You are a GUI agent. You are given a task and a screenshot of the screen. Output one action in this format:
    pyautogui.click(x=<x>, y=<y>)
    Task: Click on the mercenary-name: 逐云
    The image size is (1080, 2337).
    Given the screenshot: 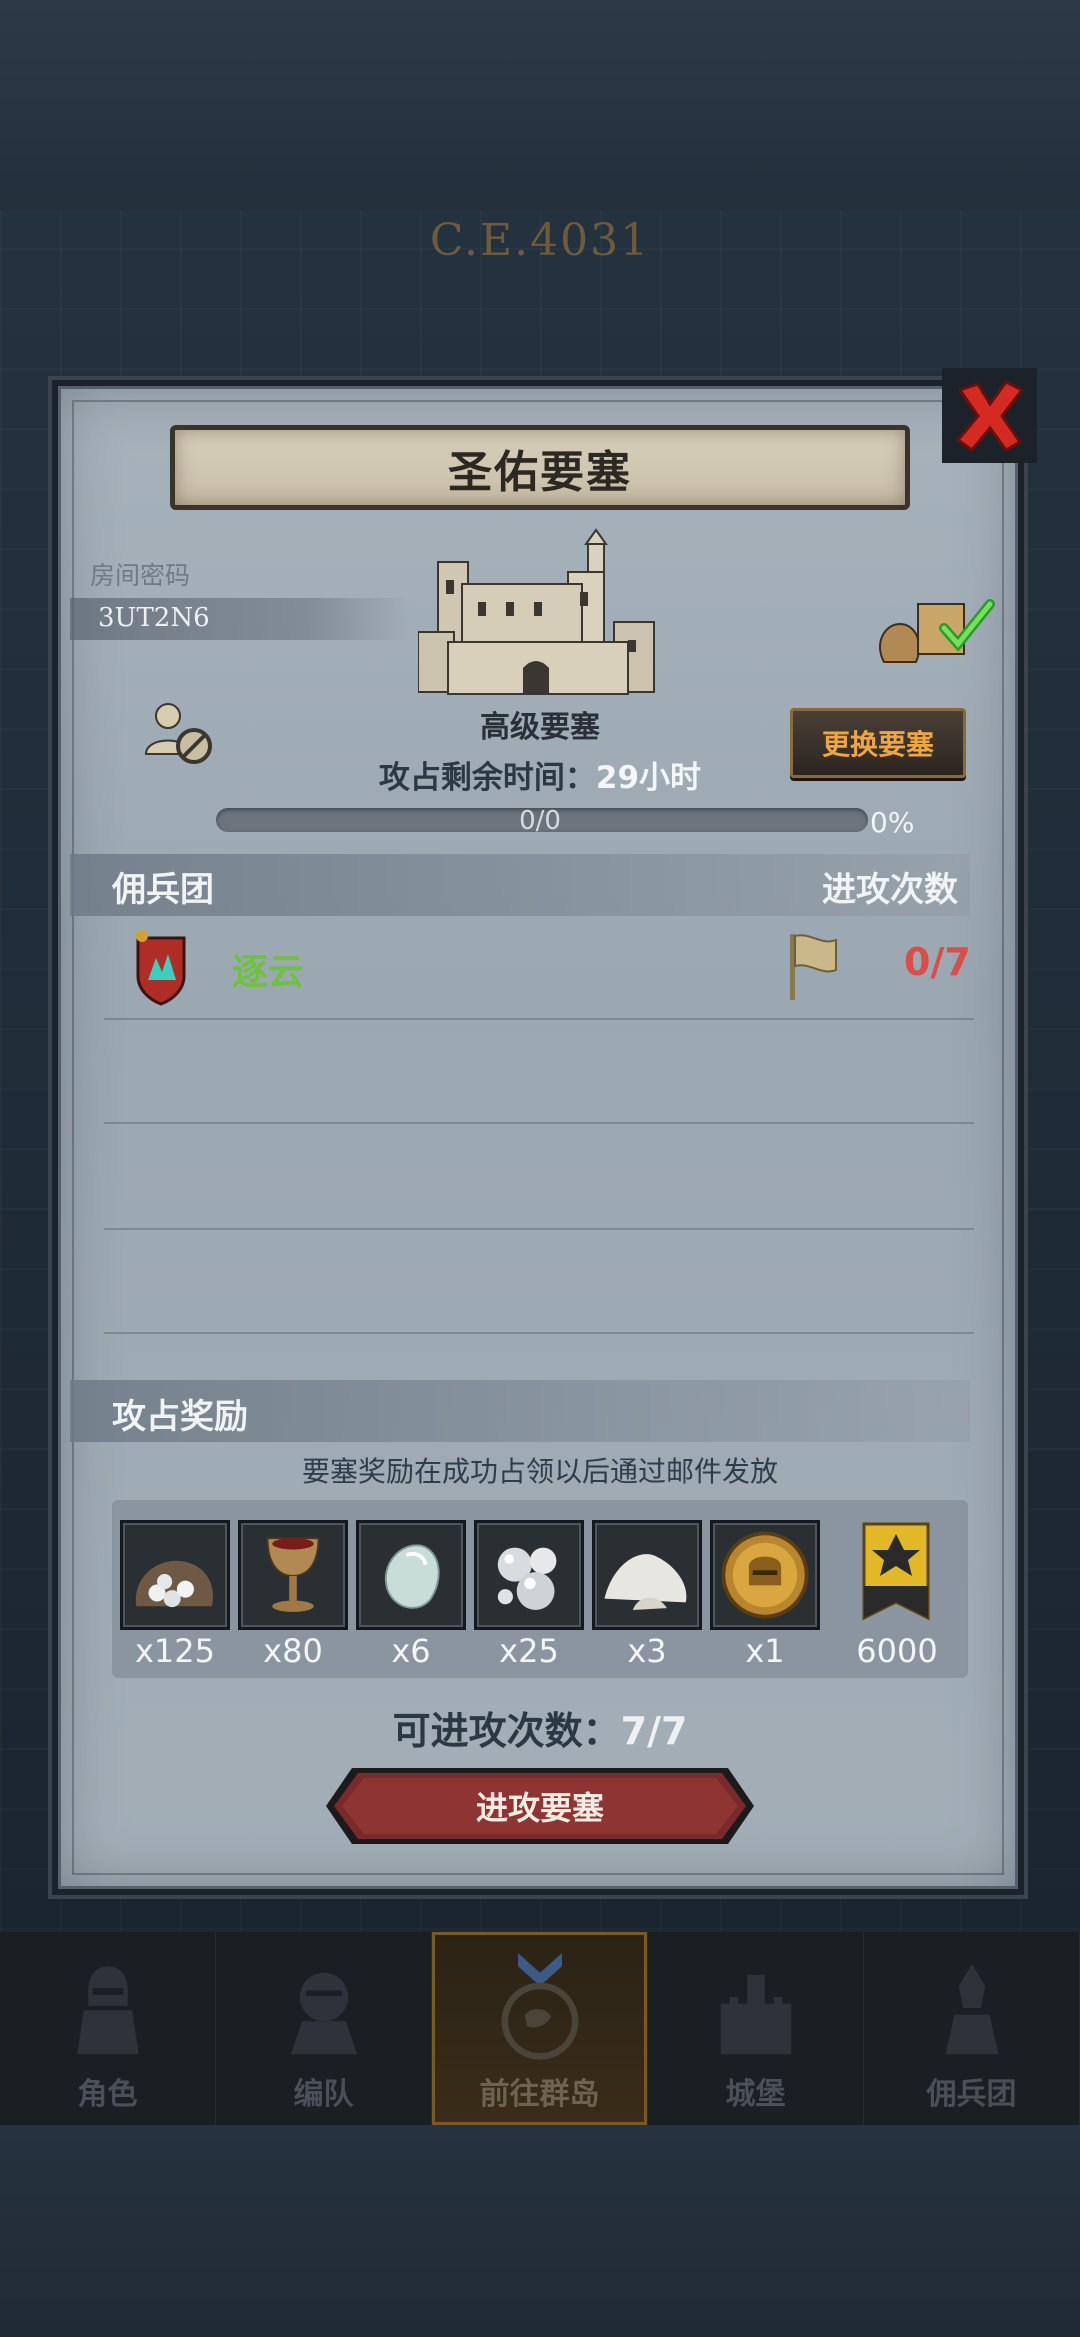 What is the action you would take?
    pyautogui.click(x=268, y=972)
    